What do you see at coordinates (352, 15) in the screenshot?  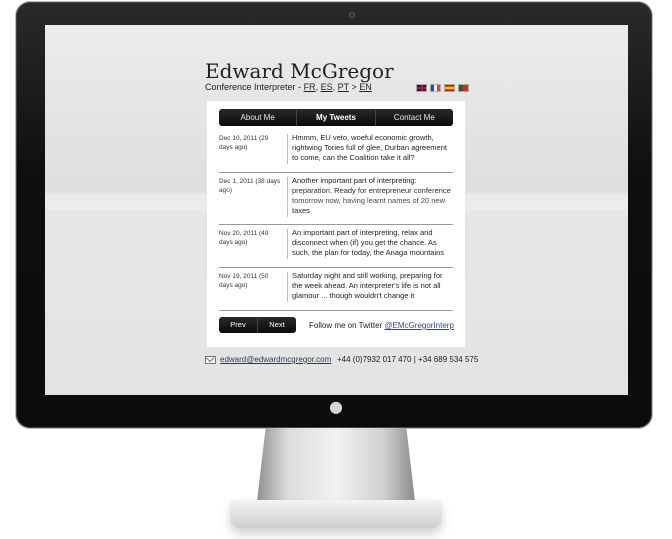 I see `camera-icon` at bounding box center [352, 15].